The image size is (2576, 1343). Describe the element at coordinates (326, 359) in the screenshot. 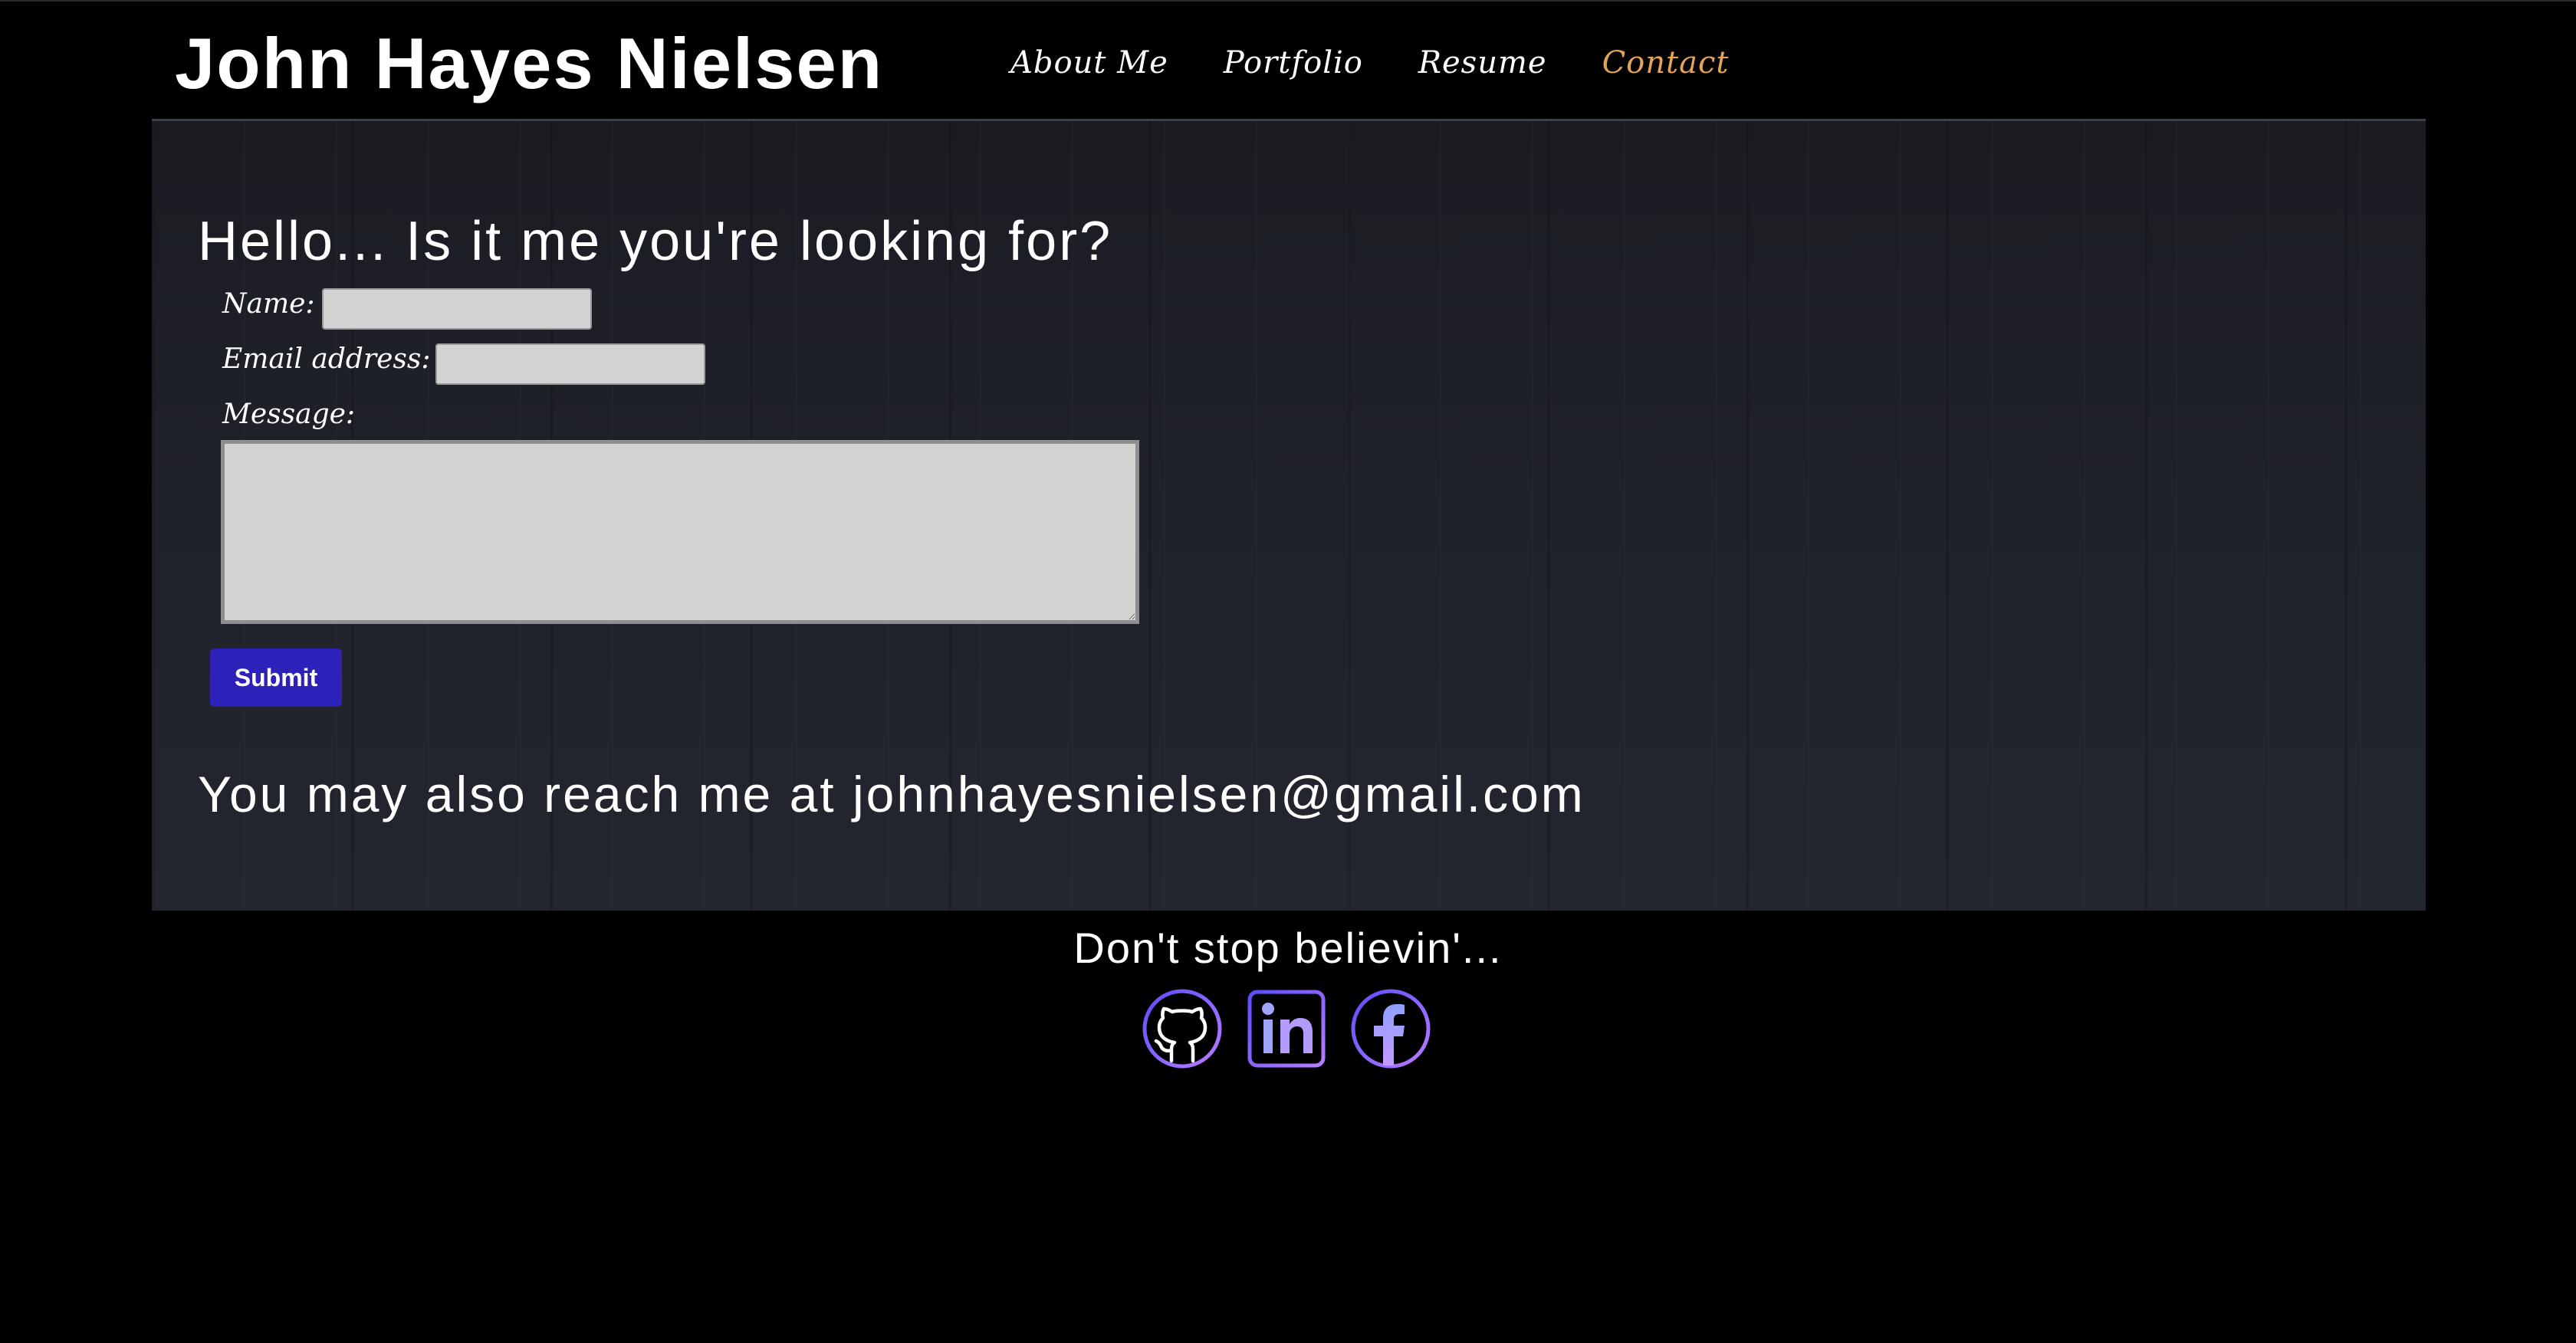

I see `email-label: Email address:` at that location.